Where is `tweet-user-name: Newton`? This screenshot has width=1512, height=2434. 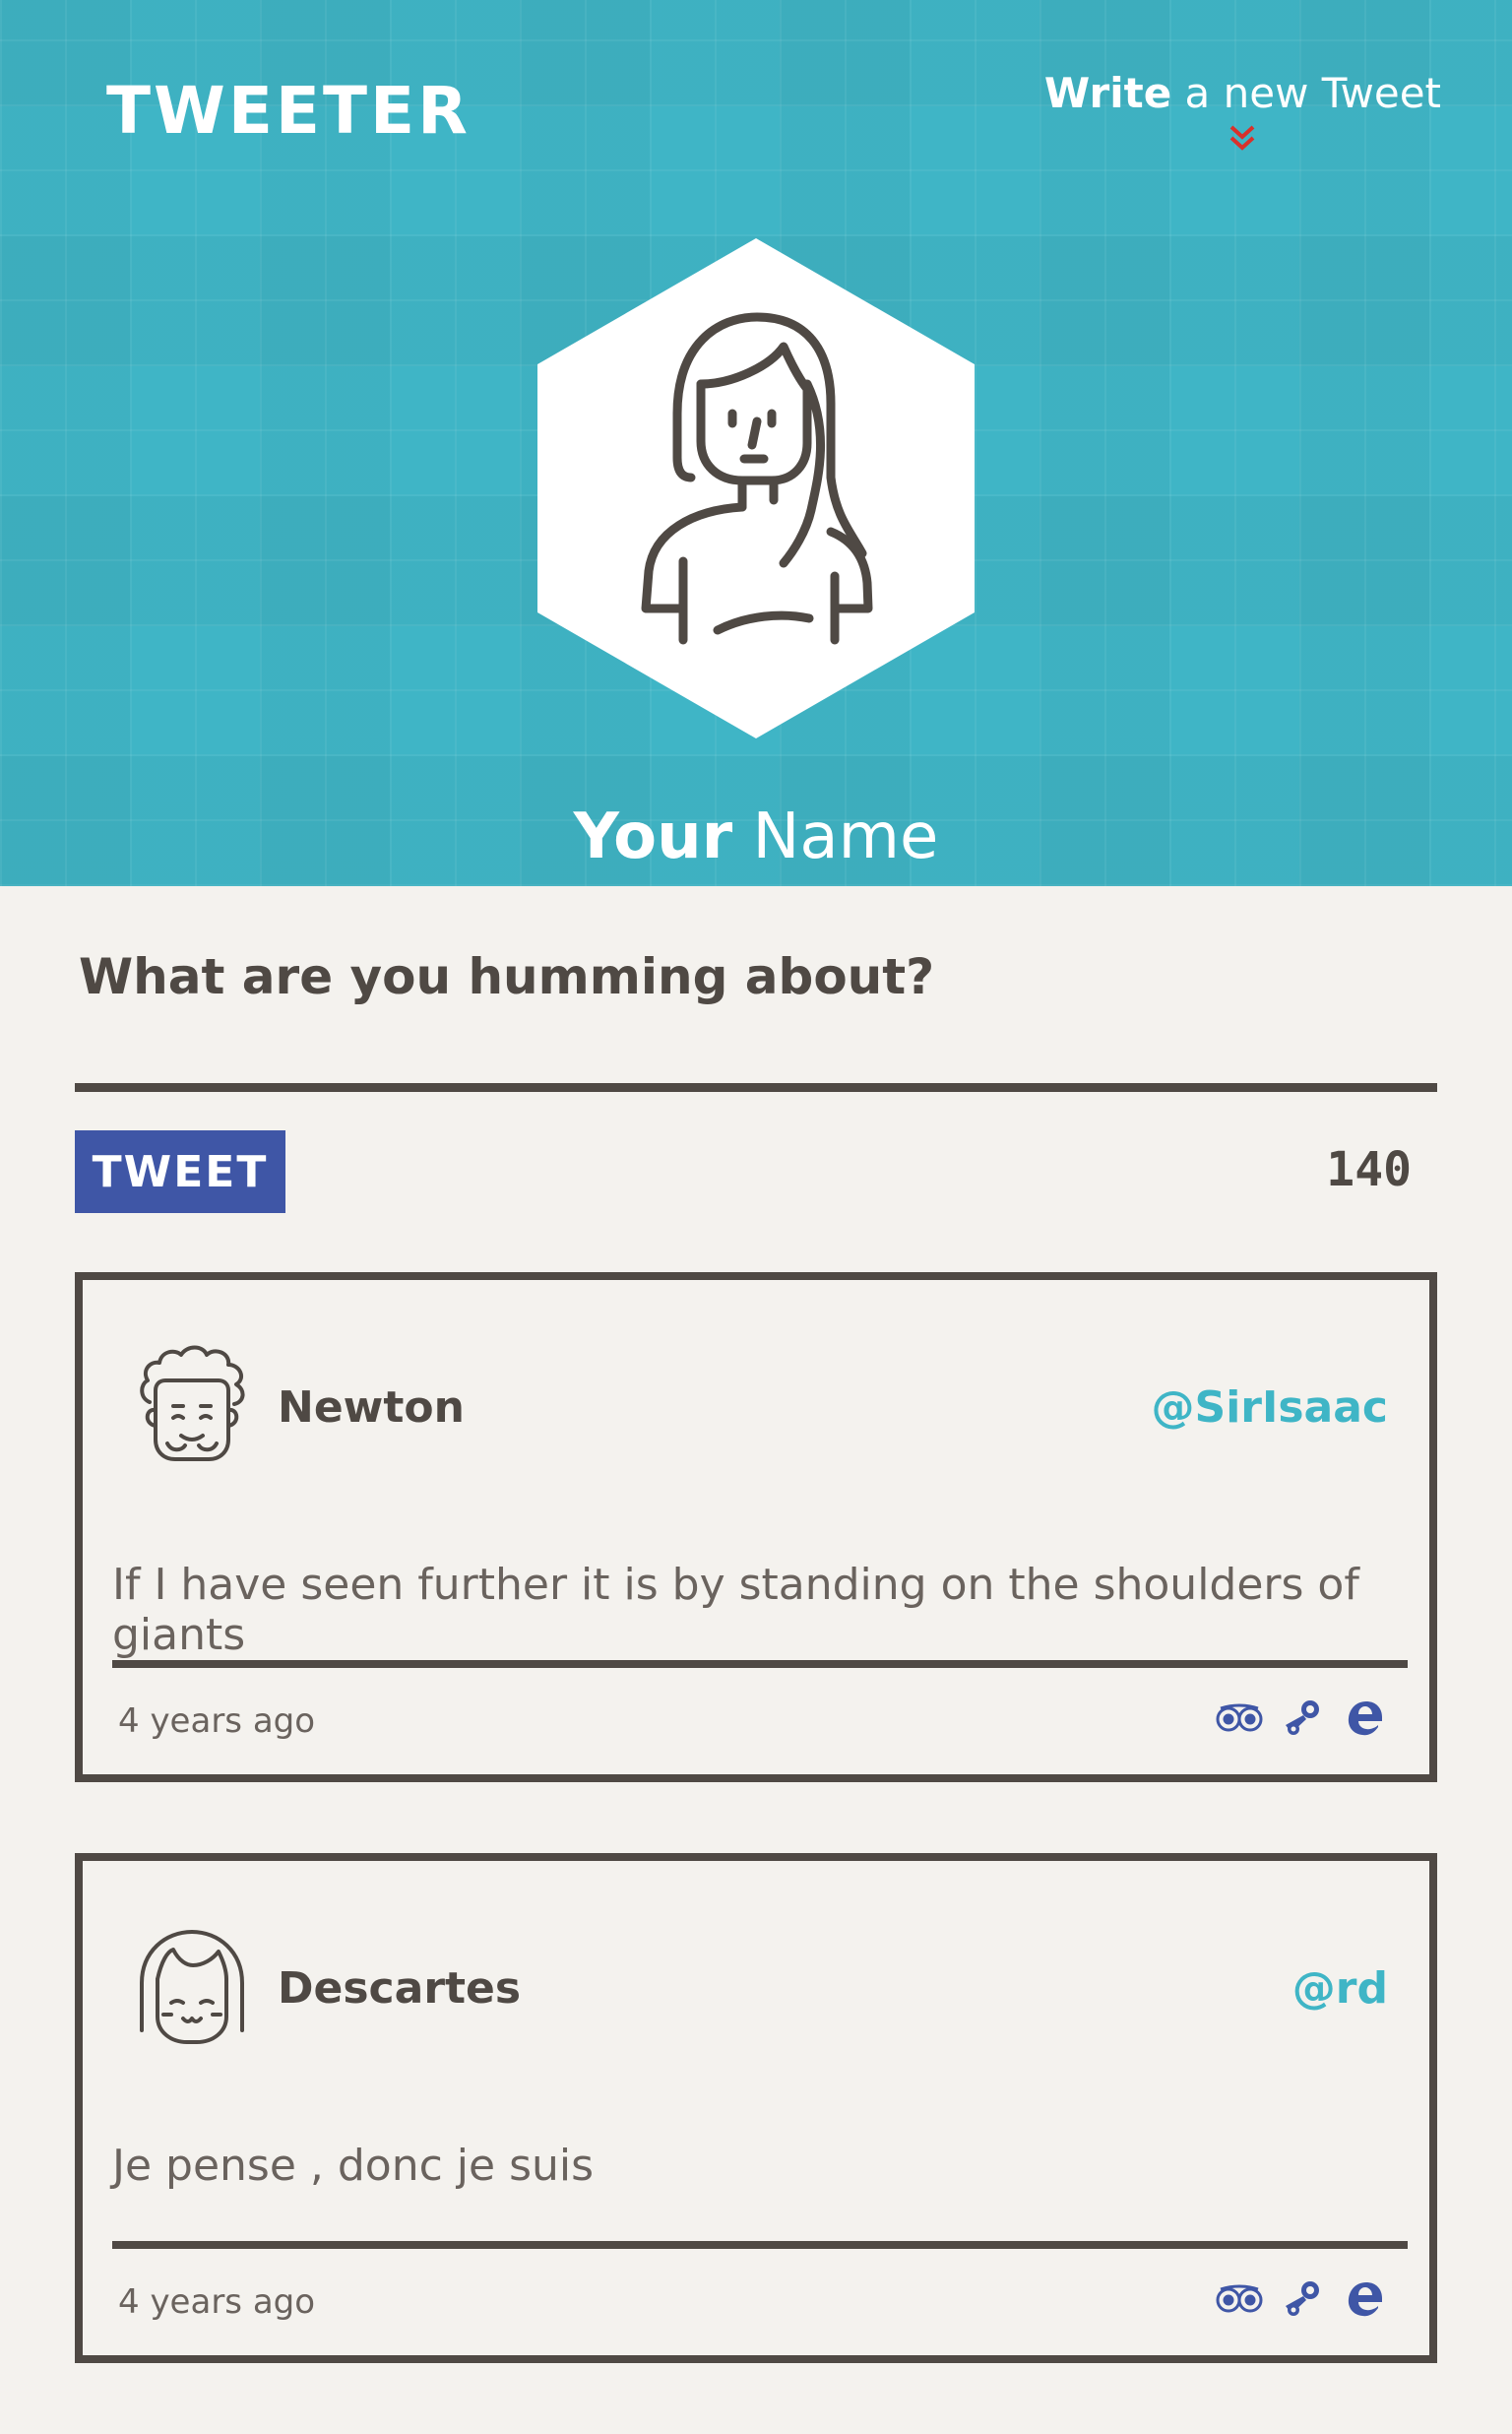 tweet-user-name: Newton is located at coordinates (371, 1407).